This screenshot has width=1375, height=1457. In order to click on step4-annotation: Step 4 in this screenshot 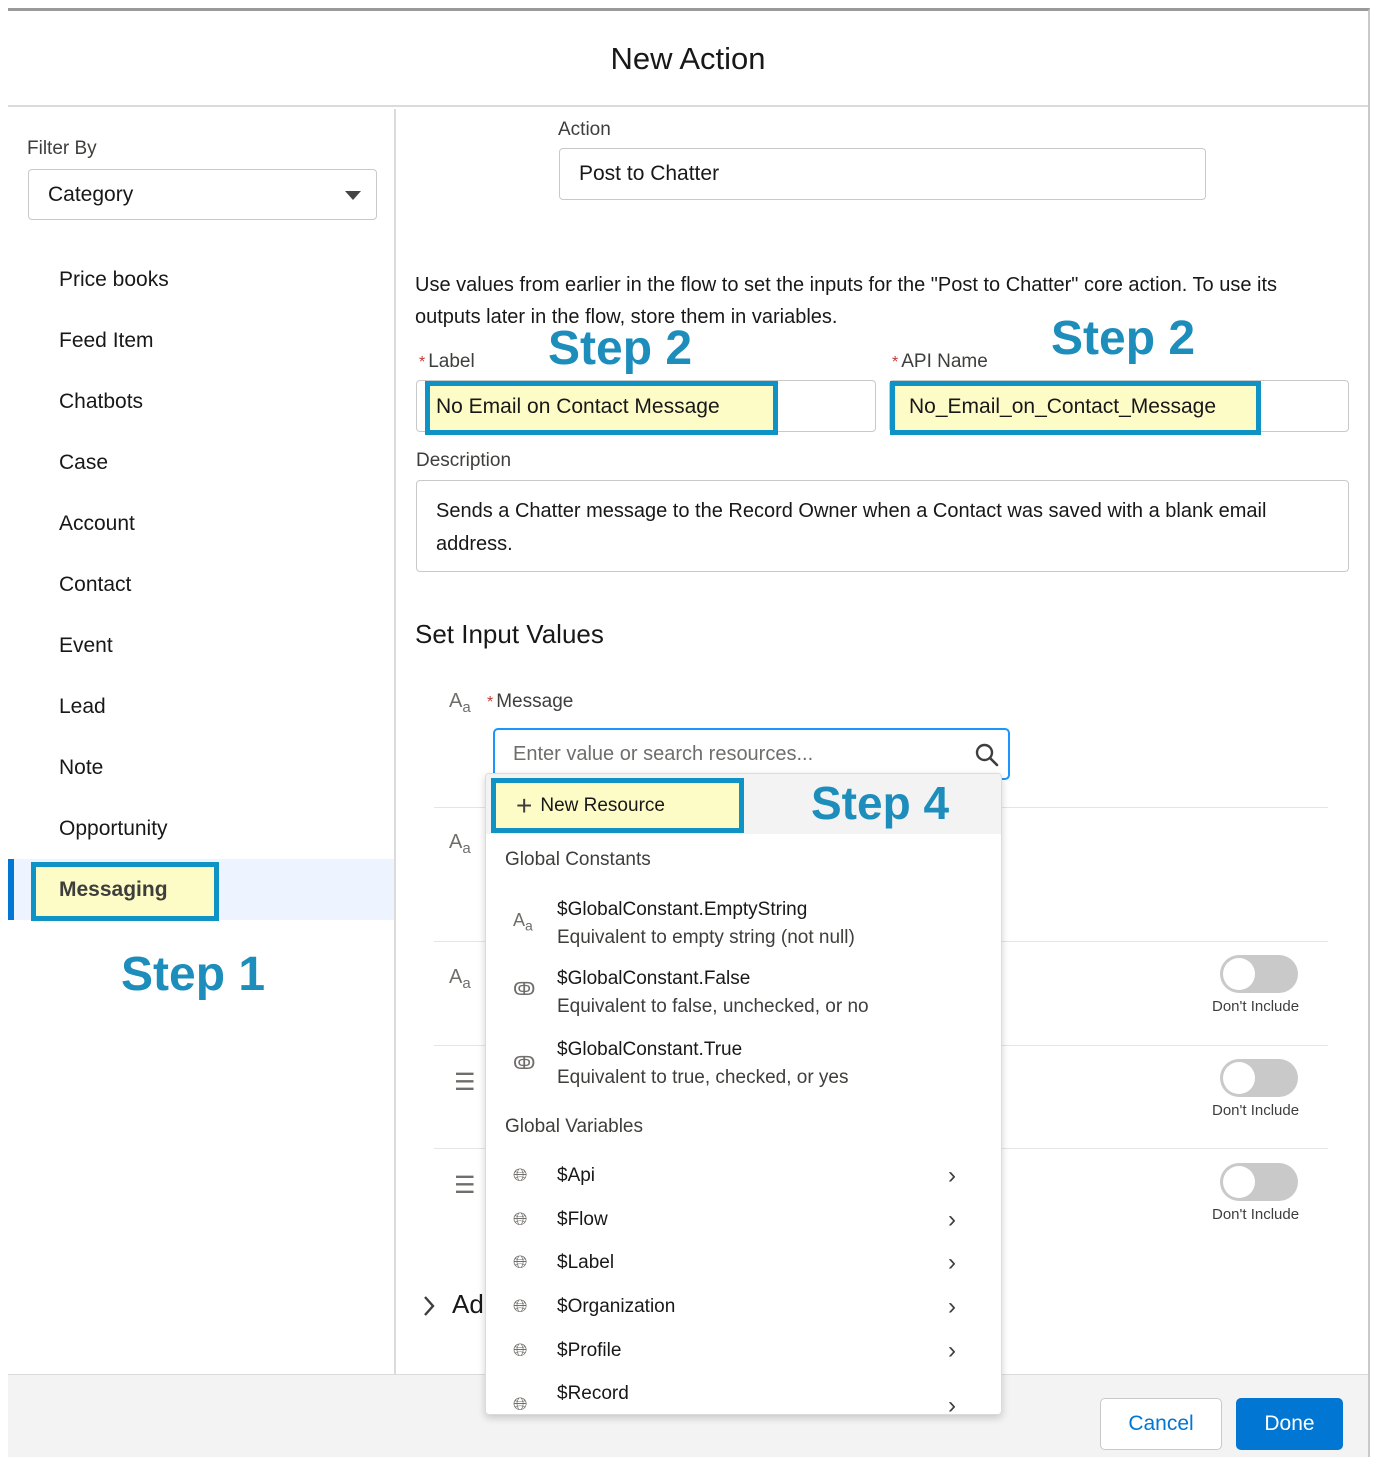, I will do `click(880, 803)`.